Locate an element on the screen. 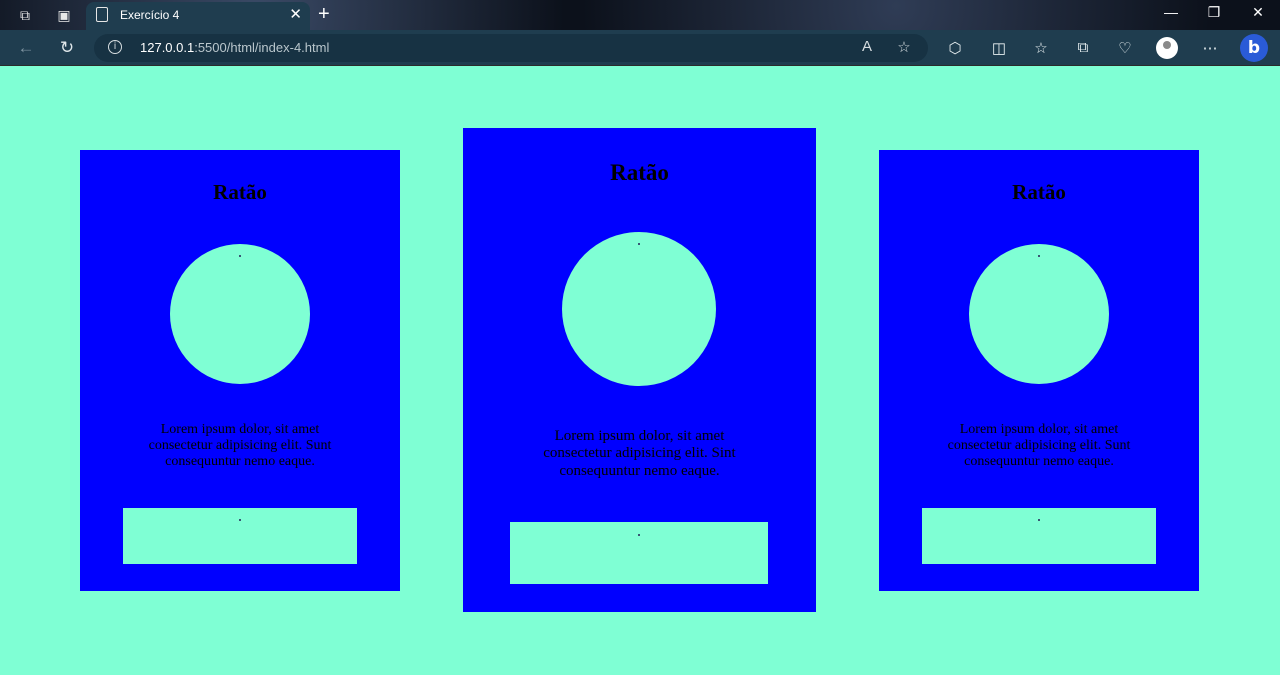 This screenshot has height=675, width=1280. address-bar: i 127.0.0.1:5500/html/index-4.html A ☆ is located at coordinates (511, 48).